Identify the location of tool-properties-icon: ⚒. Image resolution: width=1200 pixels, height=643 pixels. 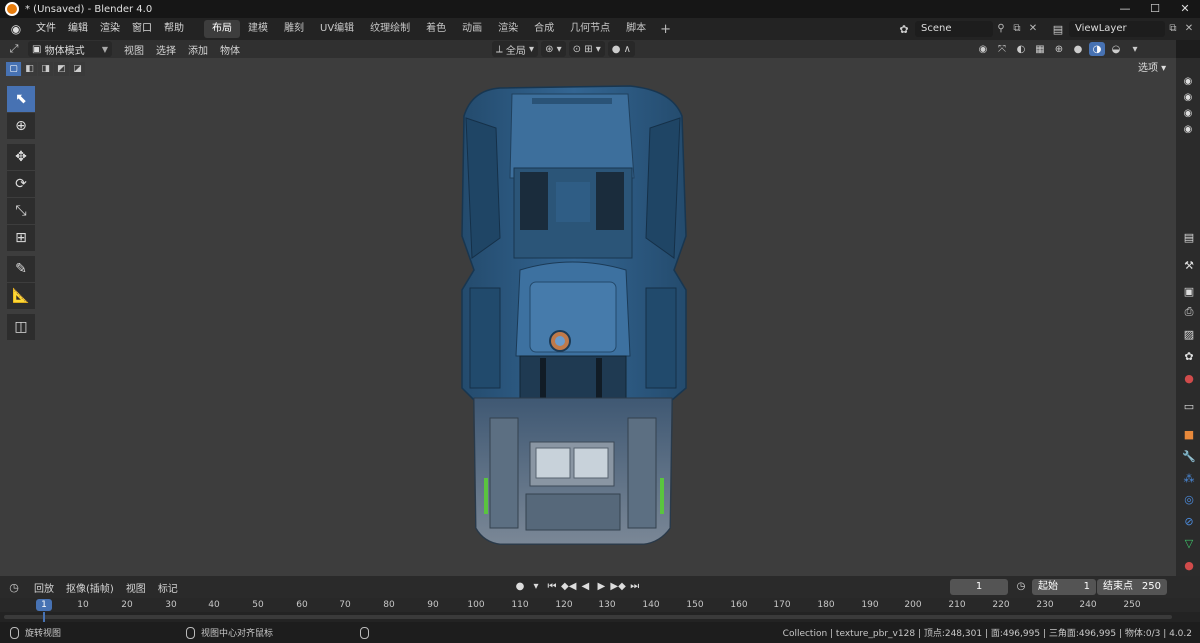
(1189, 265).